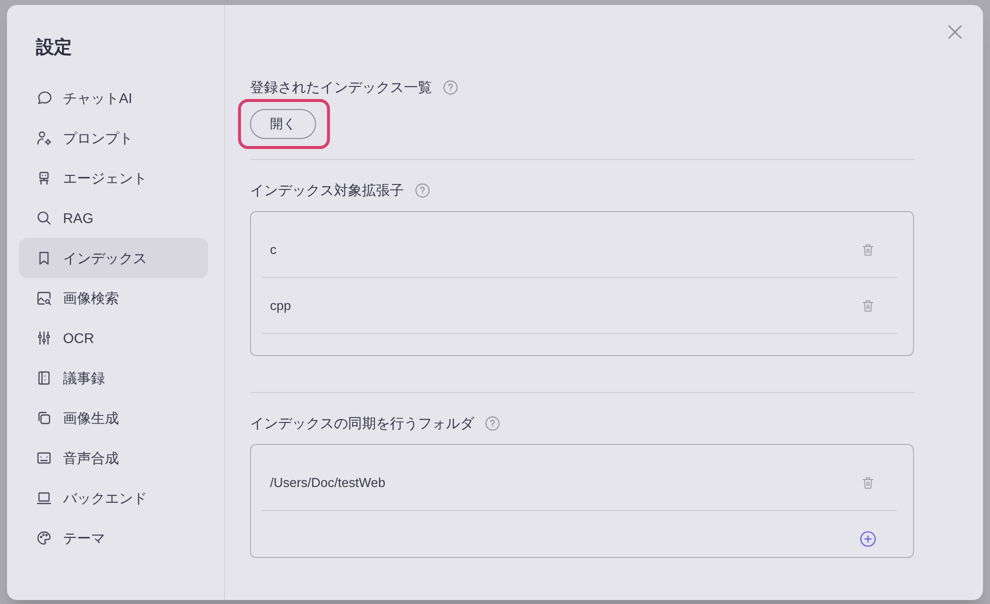 The height and width of the screenshot is (604, 990). Describe the element at coordinates (328, 483) in the screenshot. I see `list-item-text: /Users/Doc/testWeb` at that location.